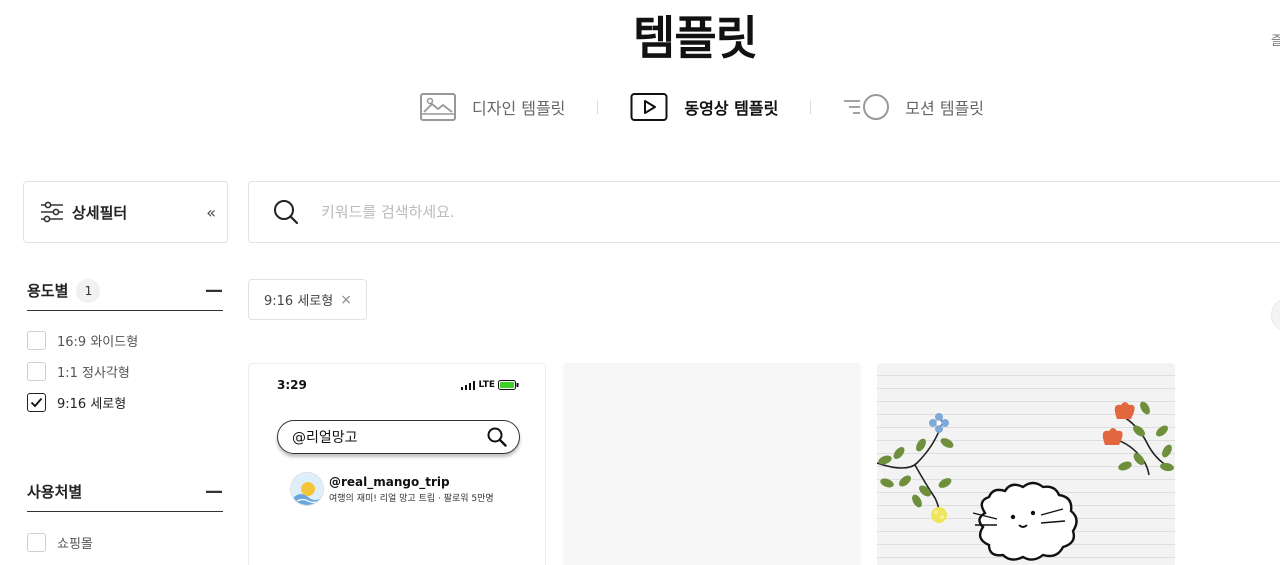 Image resolution: width=1280 pixels, height=565 pixels. I want to click on mock-search-bar: @리얼망고, so click(398, 437).